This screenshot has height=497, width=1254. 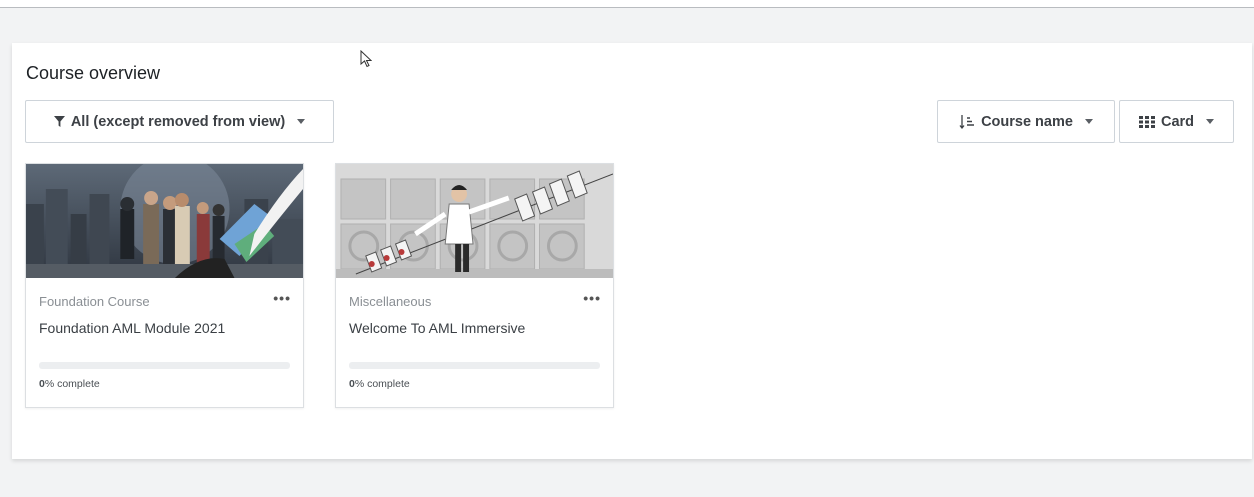 I want to click on view-label: Card, so click(x=1177, y=121).